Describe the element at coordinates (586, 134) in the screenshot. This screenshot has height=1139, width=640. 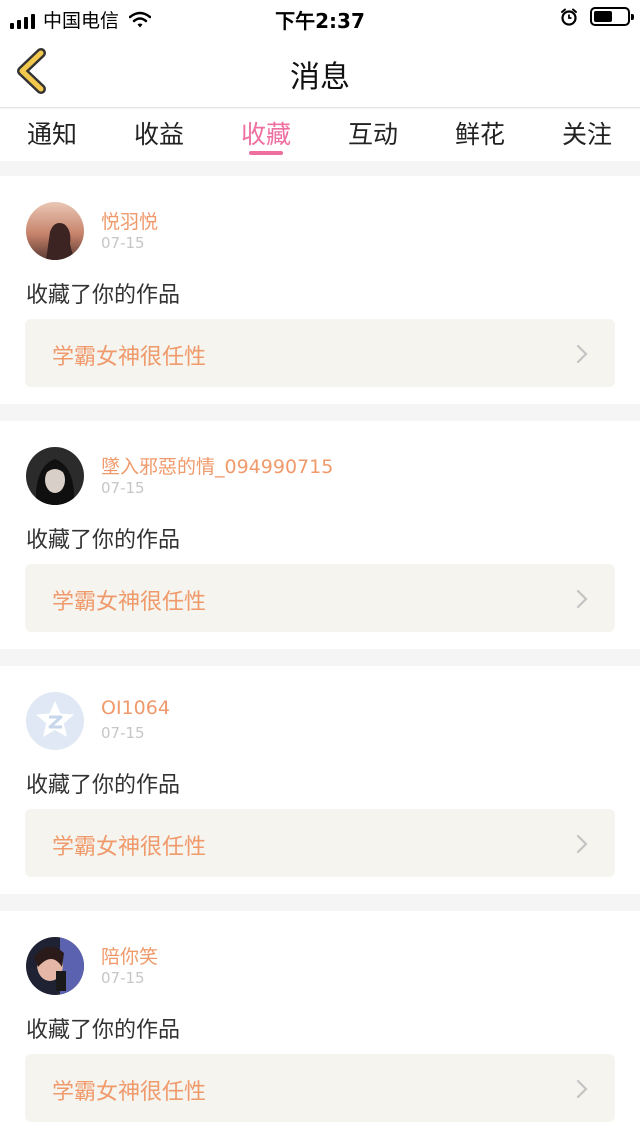
I see `tab-label: 关注` at that location.